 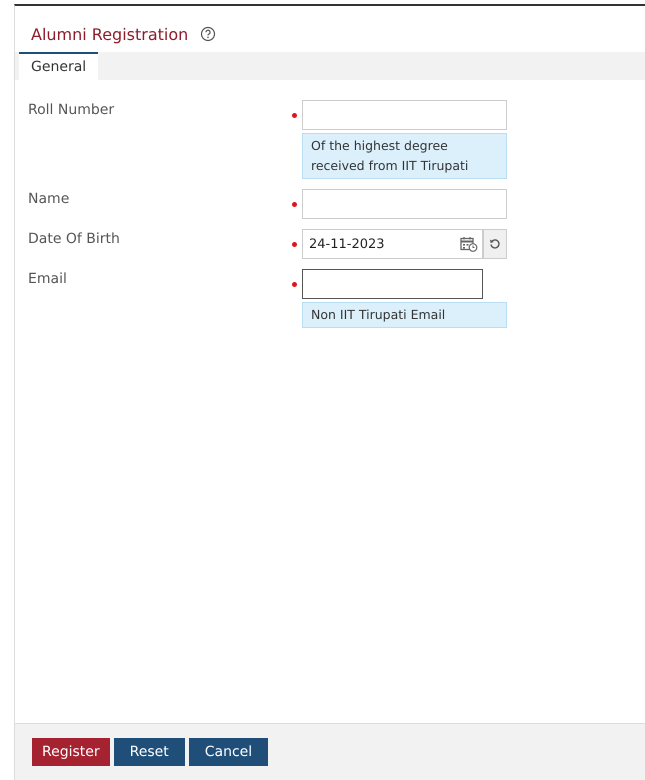 I want to click on calendar-icon, so click(x=469, y=244).